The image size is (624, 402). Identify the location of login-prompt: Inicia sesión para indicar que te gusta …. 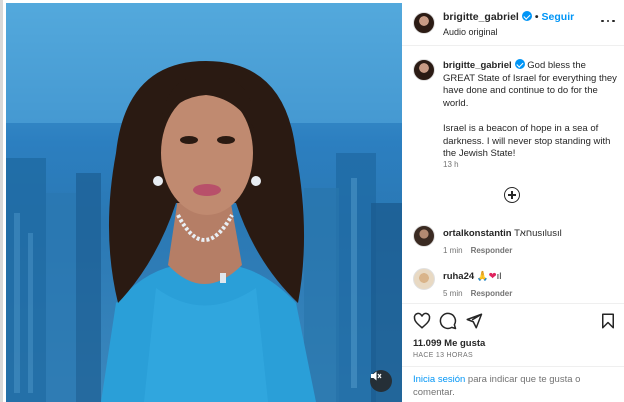
(513, 384).